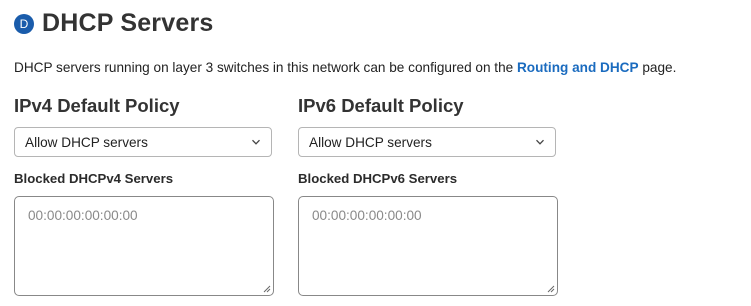 This screenshot has width=751, height=306. What do you see at coordinates (144, 246) in the screenshot?
I see `ipv4-blocked-servers-textarea: 00:00:00:00:00:00` at bounding box center [144, 246].